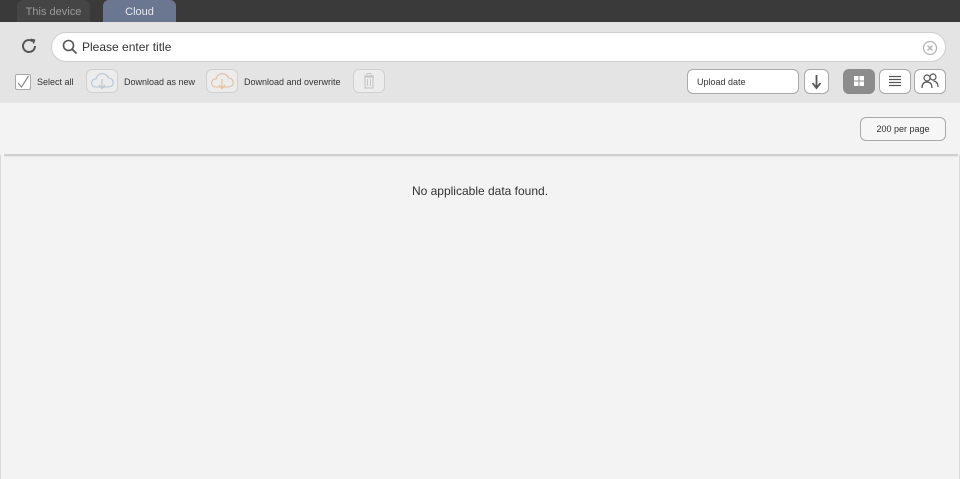 This screenshot has height=479, width=960. Describe the element at coordinates (903, 129) in the screenshot. I see `per-page-select: 200 per page` at that location.